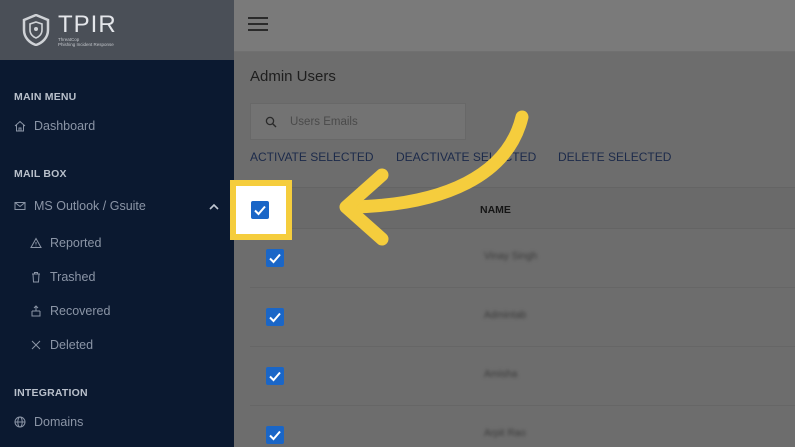 The width and height of the screenshot is (795, 447). I want to click on user-name: Arpit Rao, so click(505, 433).